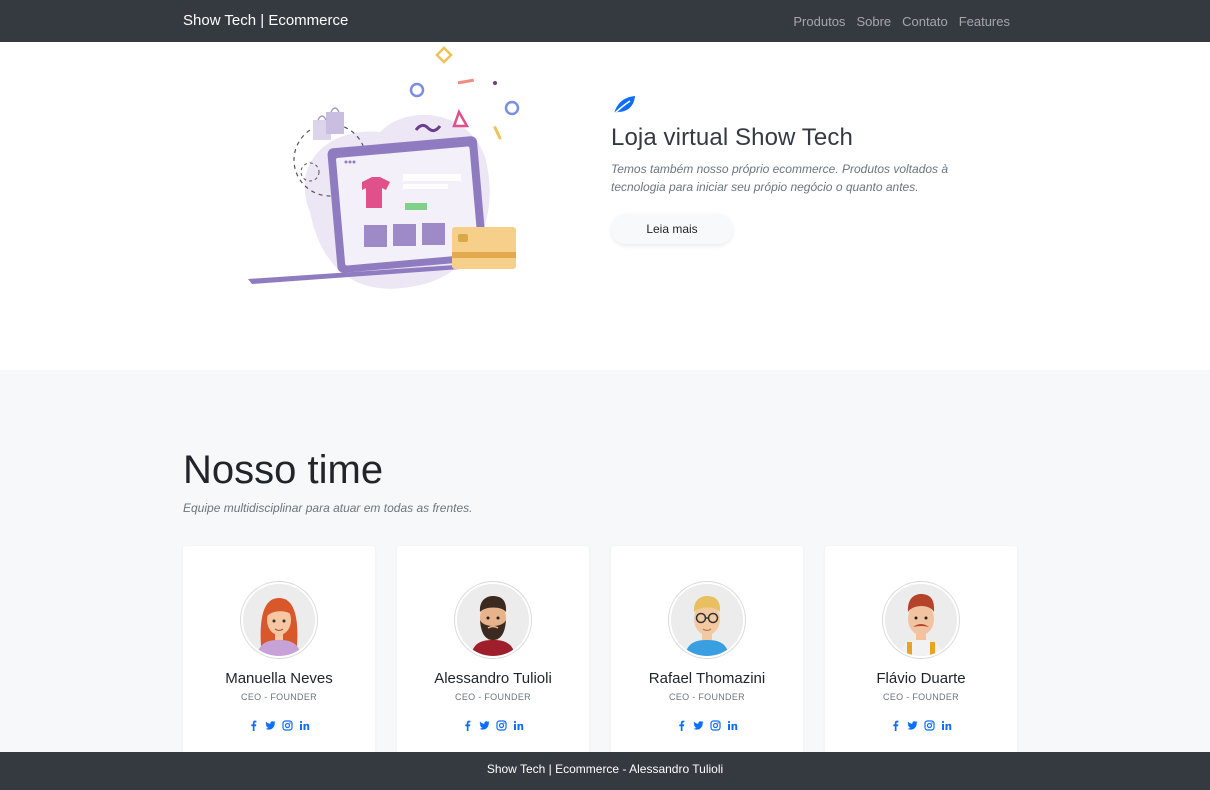 The height and width of the screenshot is (790, 1210). I want to click on mustache-man-avatar-icon, so click(921, 620).